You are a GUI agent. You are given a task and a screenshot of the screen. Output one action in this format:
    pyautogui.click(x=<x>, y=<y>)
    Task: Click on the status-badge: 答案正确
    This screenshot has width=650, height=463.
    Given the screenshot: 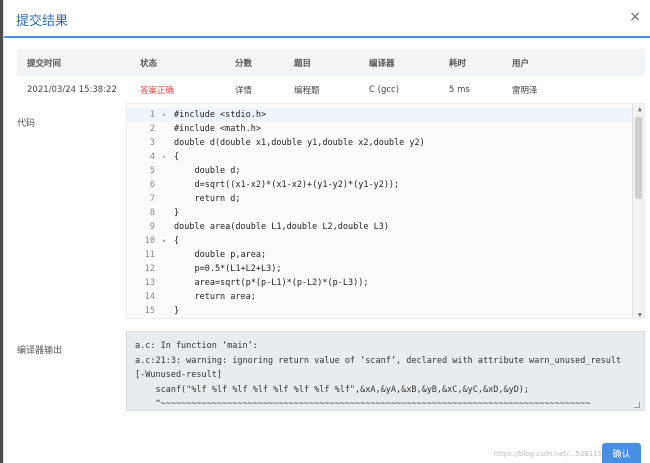 What is the action you would take?
    pyautogui.click(x=157, y=90)
    